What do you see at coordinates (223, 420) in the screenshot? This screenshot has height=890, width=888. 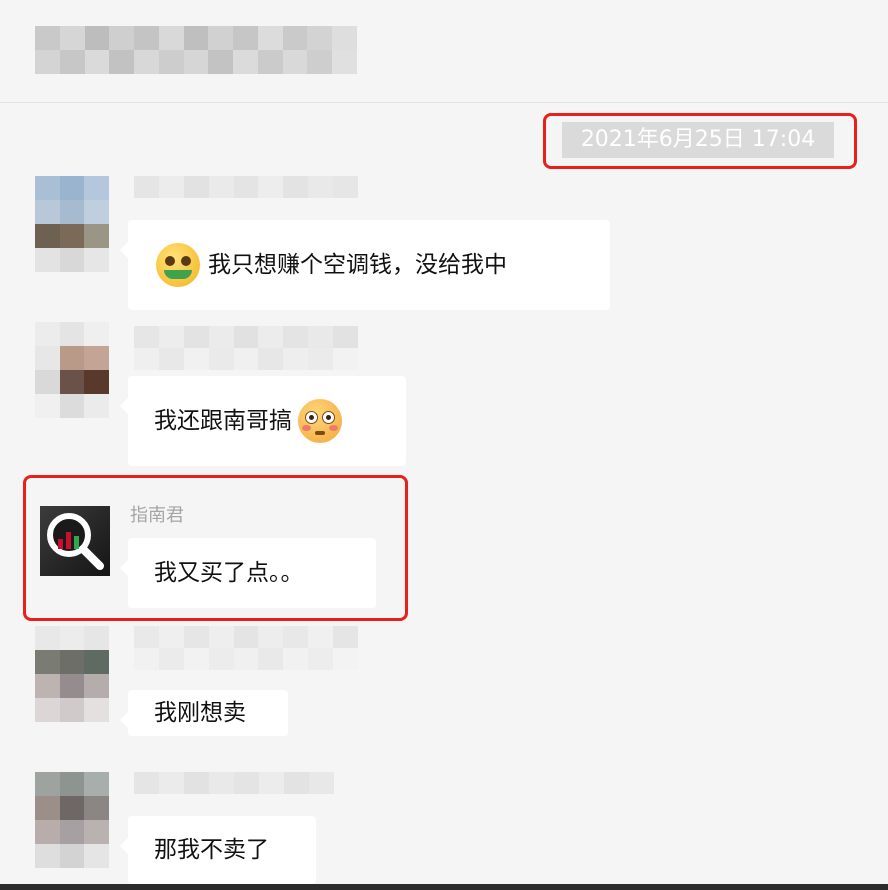 I see `message-text: 我还跟南哥搞` at bounding box center [223, 420].